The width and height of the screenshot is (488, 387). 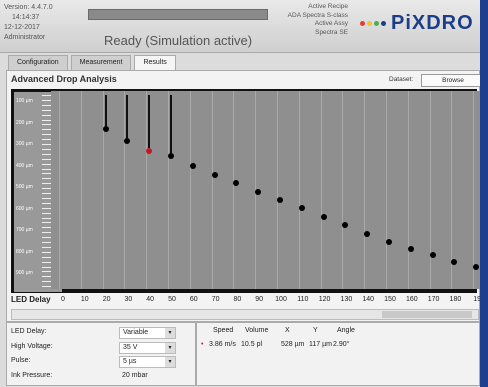 What do you see at coordinates (427, 314) in the screenshot?
I see `scrollbar-thumb` at bounding box center [427, 314].